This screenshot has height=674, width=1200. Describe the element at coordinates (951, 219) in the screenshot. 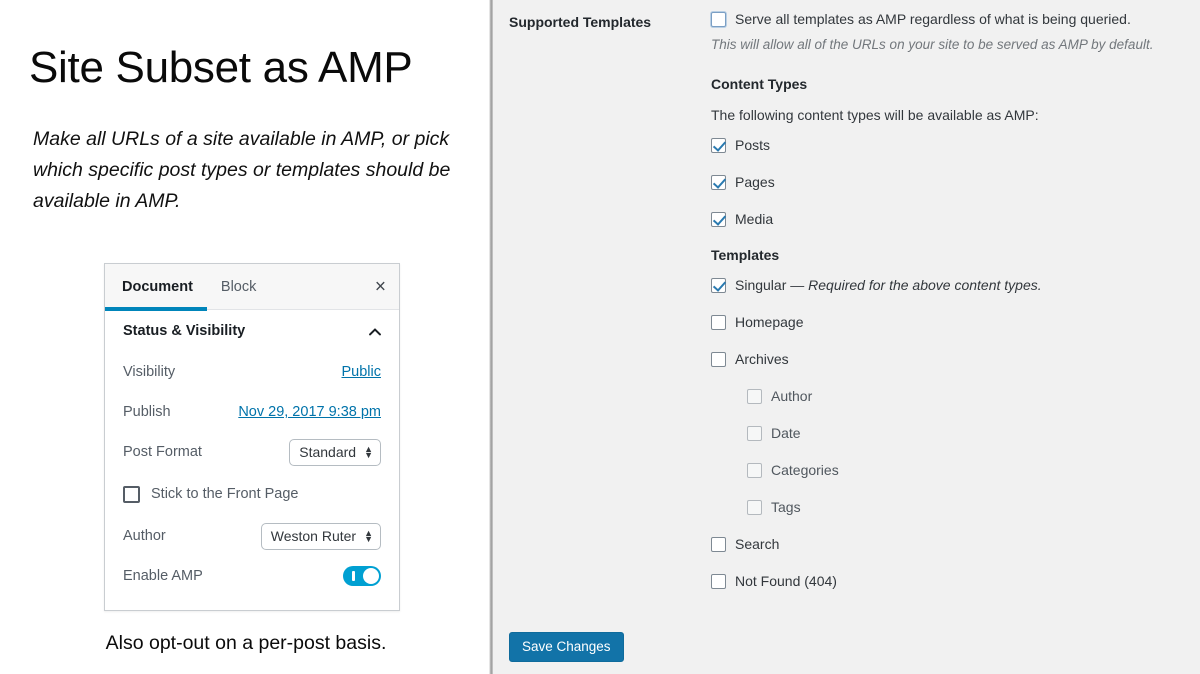

I see `checkbox-row: Media` at that location.